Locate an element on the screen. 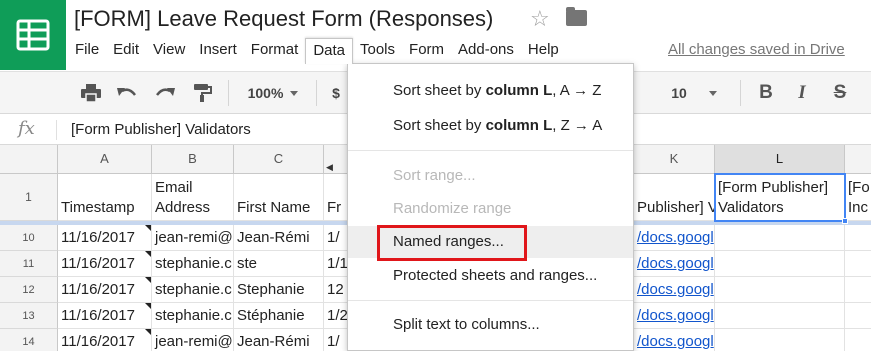 This screenshot has width=871, height=351. paint-format-button is located at coordinates (203, 93).